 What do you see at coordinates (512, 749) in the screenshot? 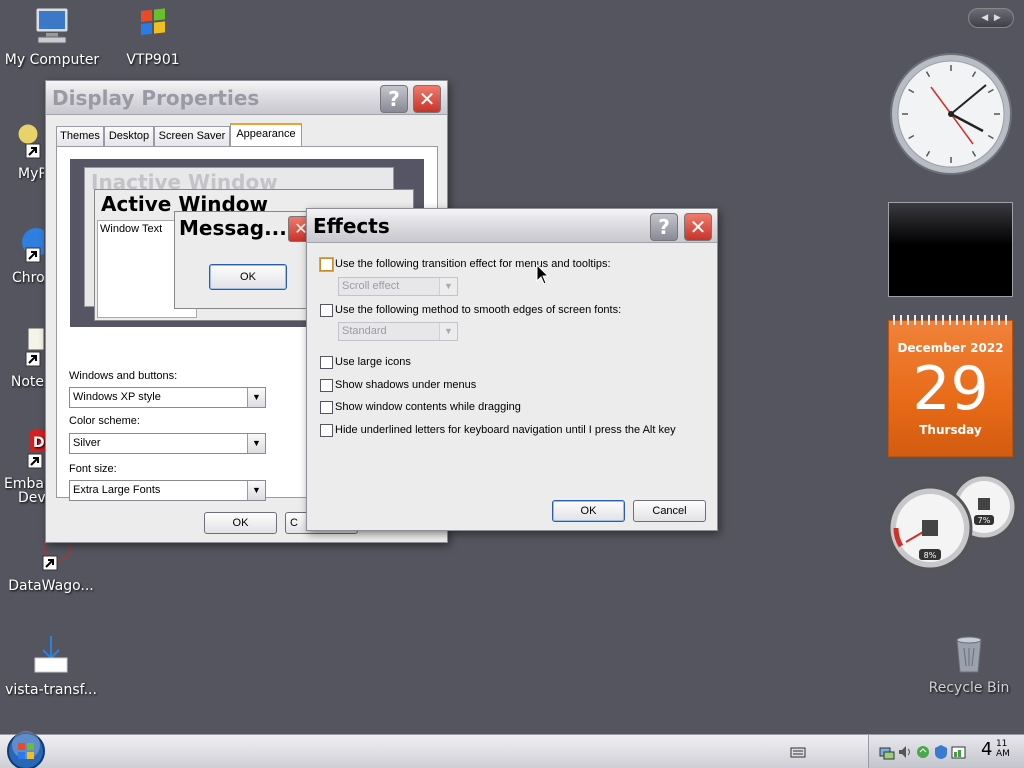
I see `taskbar: 4 11 AM` at bounding box center [512, 749].